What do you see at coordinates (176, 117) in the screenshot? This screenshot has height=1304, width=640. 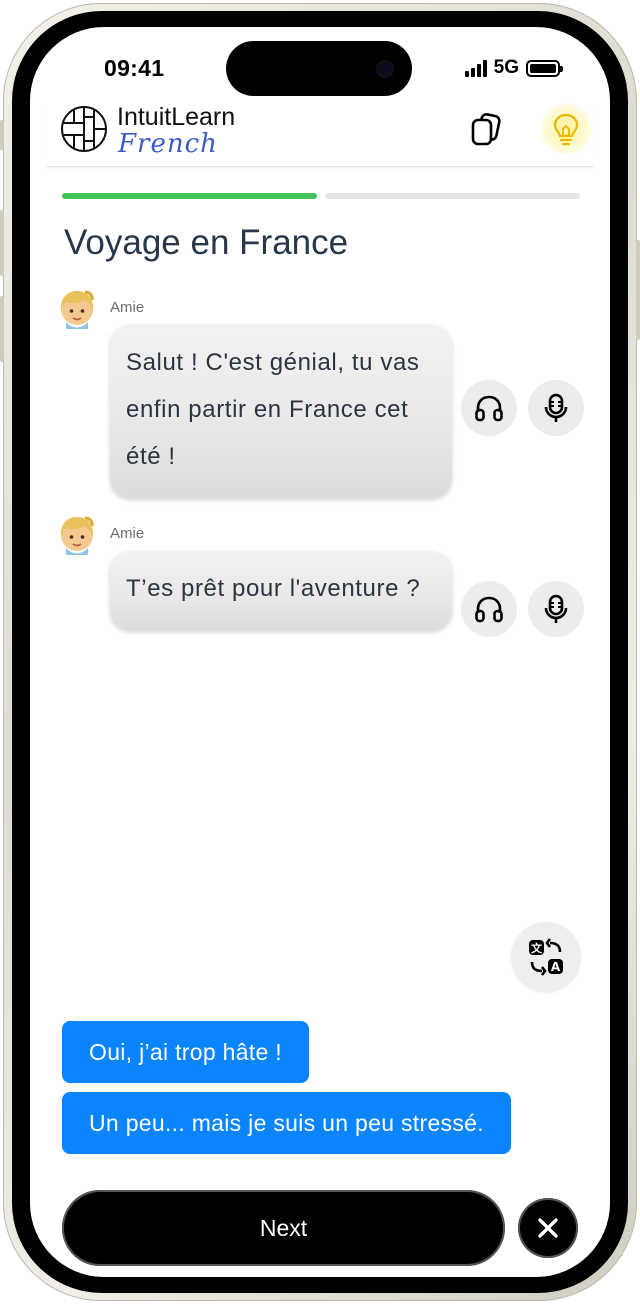 I see `brand-name: IntuitLearn` at bounding box center [176, 117].